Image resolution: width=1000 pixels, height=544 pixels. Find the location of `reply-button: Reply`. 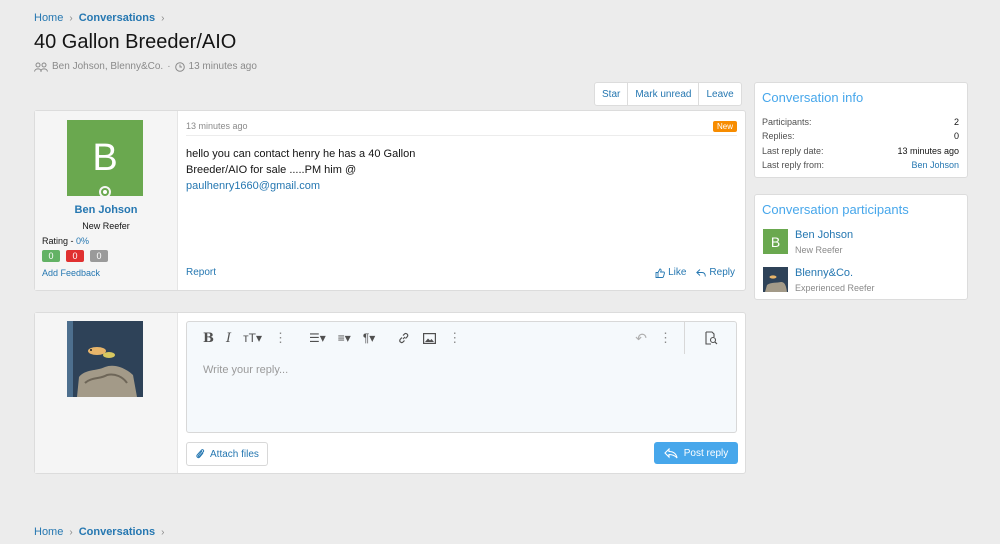

reply-button: Reply is located at coordinates (715, 272).